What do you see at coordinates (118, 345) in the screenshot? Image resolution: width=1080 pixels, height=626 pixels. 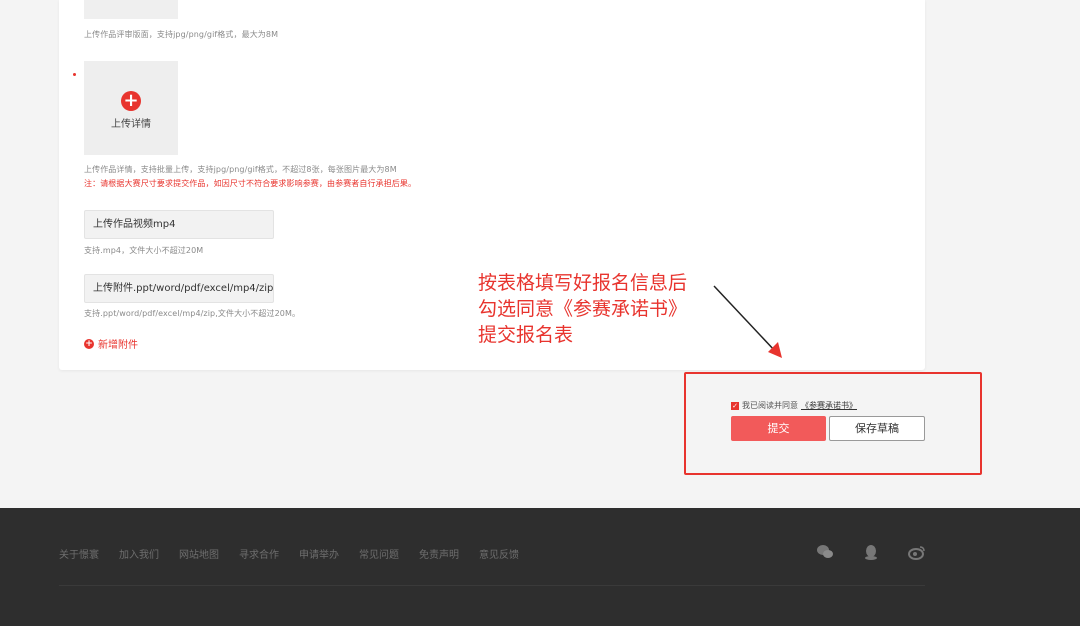 I see `add-attachment-label: 新增附件` at bounding box center [118, 345].